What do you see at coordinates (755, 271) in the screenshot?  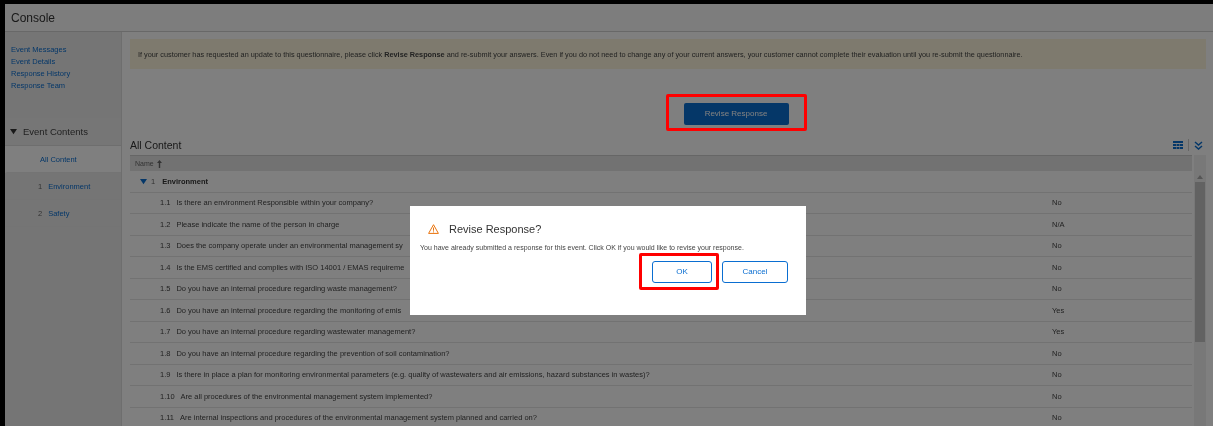 I see `cancel-button: Cancel` at bounding box center [755, 271].